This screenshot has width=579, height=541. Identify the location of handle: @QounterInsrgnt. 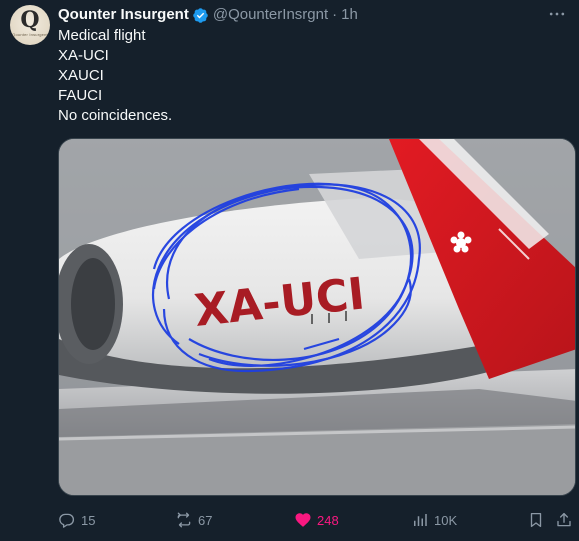
(270, 15).